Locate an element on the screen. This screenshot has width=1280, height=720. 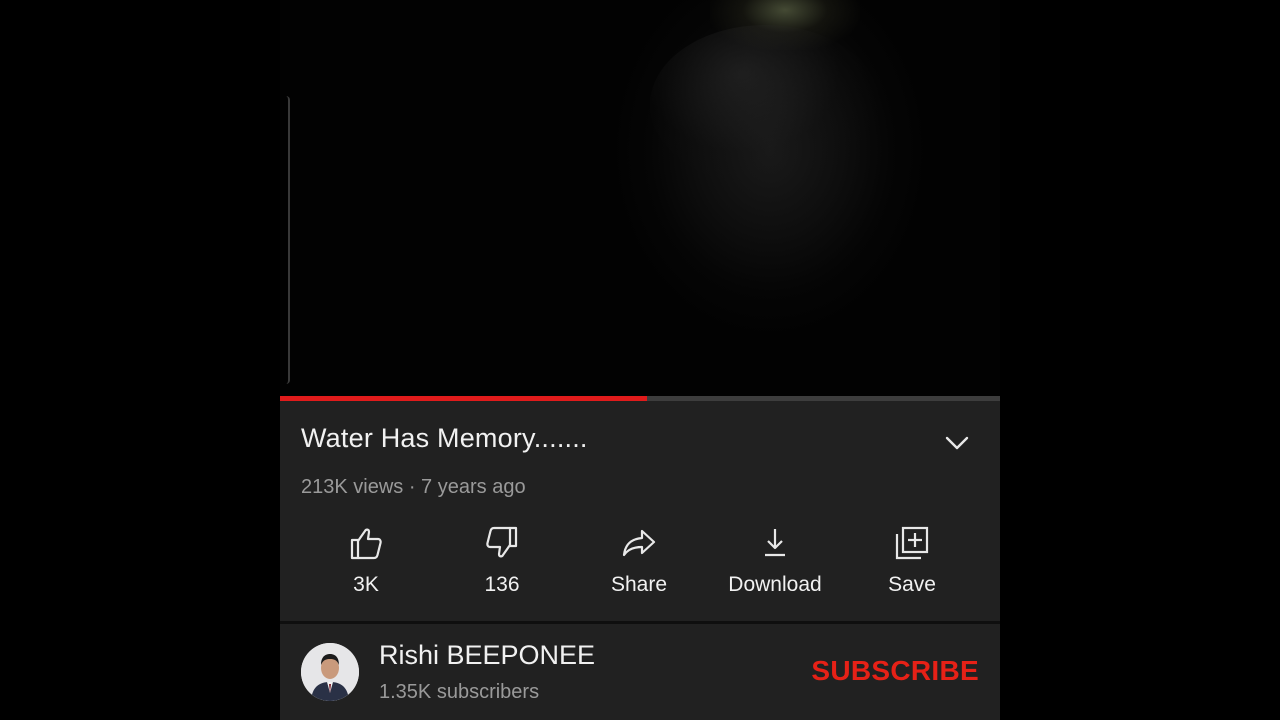
like-count: 3K is located at coordinates (366, 584).